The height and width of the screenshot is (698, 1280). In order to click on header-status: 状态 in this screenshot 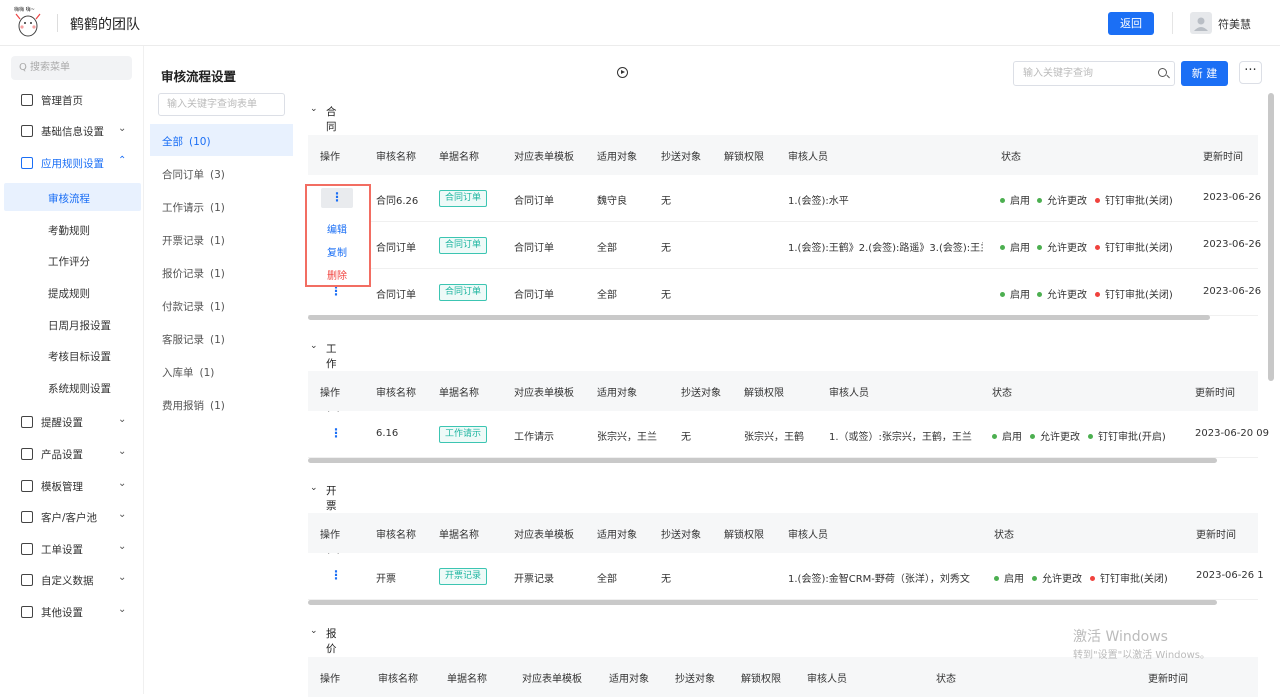, I will do `click(1002, 393)`.